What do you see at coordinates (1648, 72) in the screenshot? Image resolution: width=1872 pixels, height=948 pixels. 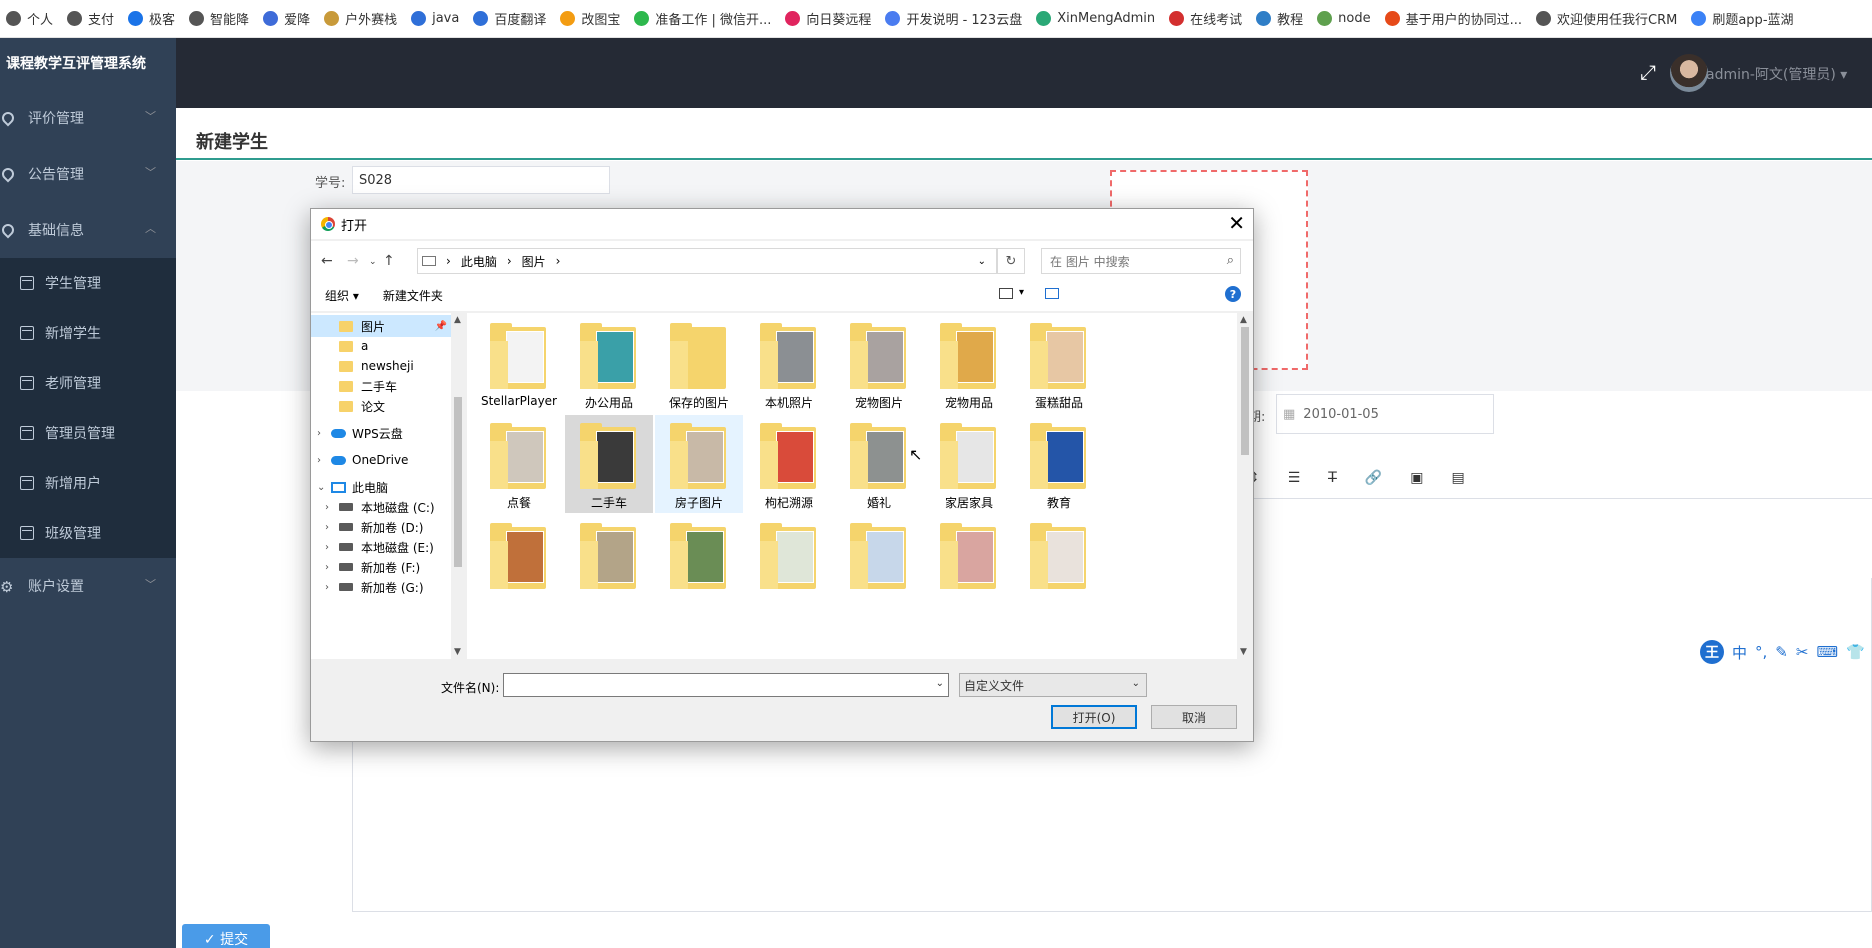 I see `fullscreen-icon: ⤢` at bounding box center [1648, 72].